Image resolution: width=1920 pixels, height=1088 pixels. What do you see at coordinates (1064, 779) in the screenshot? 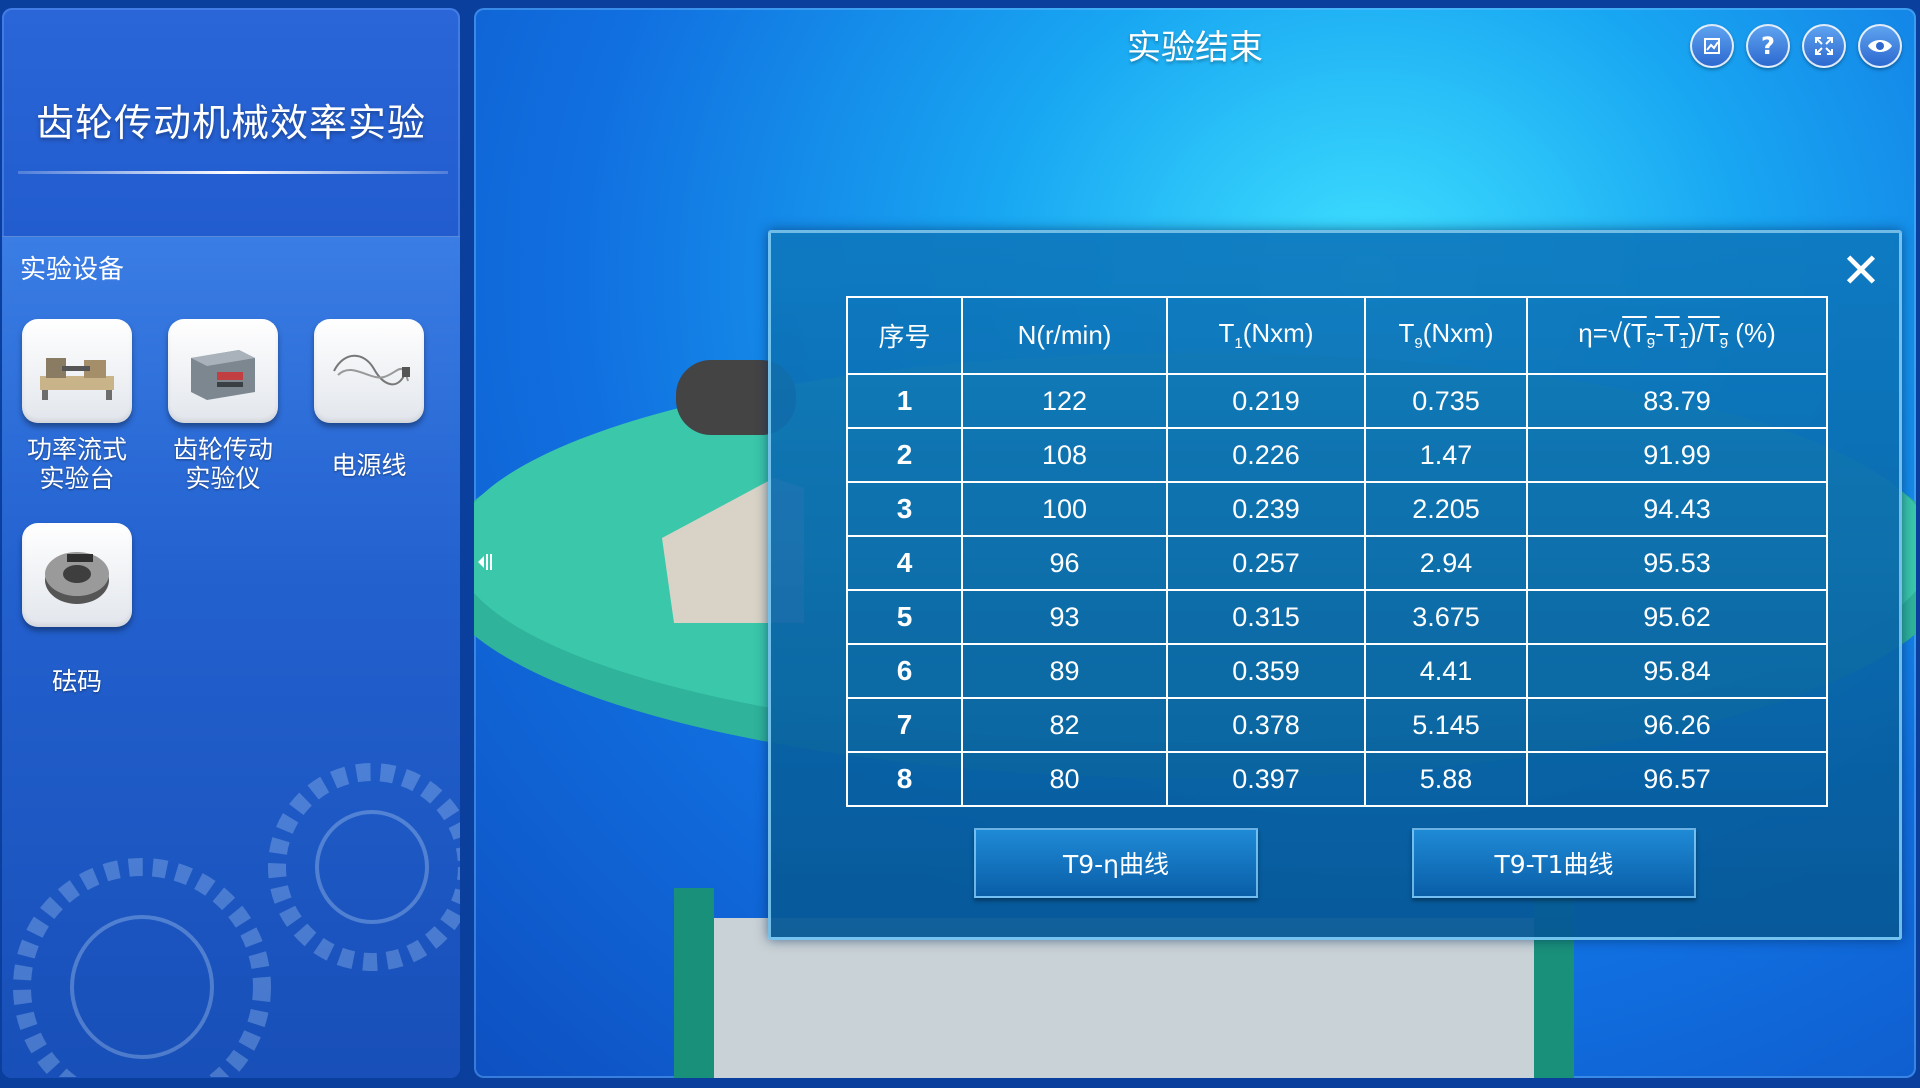
I see `cell-speed: 80` at bounding box center [1064, 779].